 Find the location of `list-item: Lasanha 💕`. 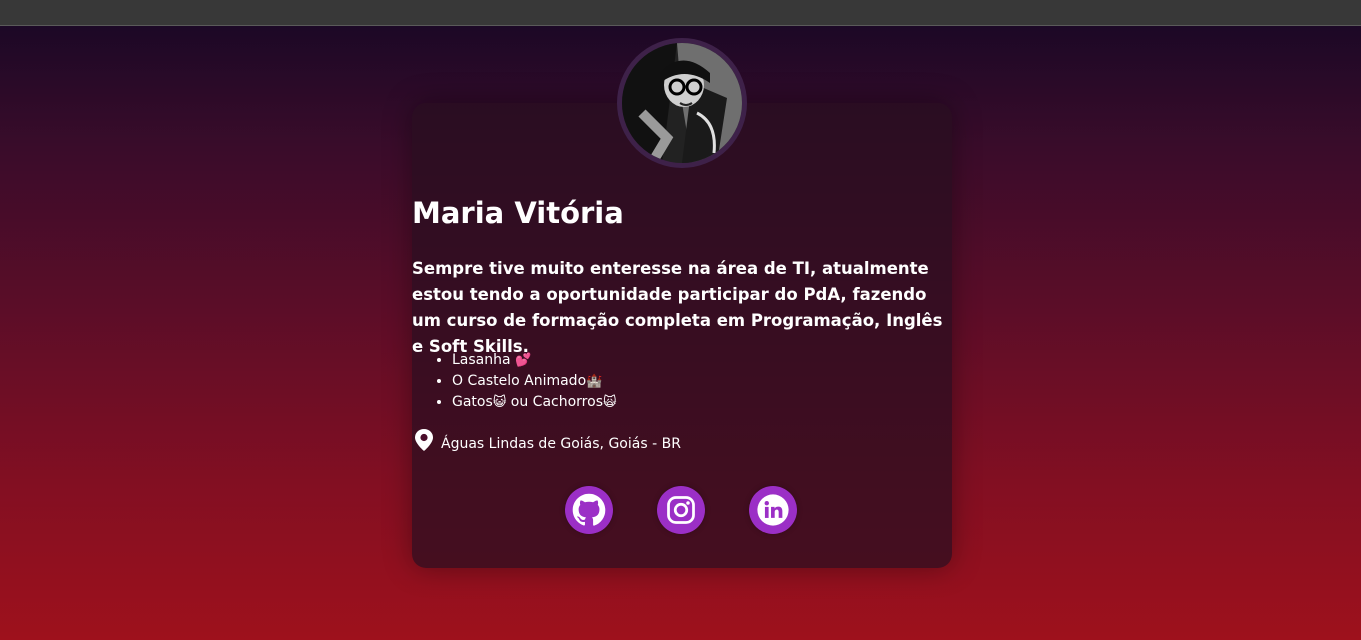

list-item: Lasanha 💕 is located at coordinates (534, 360).